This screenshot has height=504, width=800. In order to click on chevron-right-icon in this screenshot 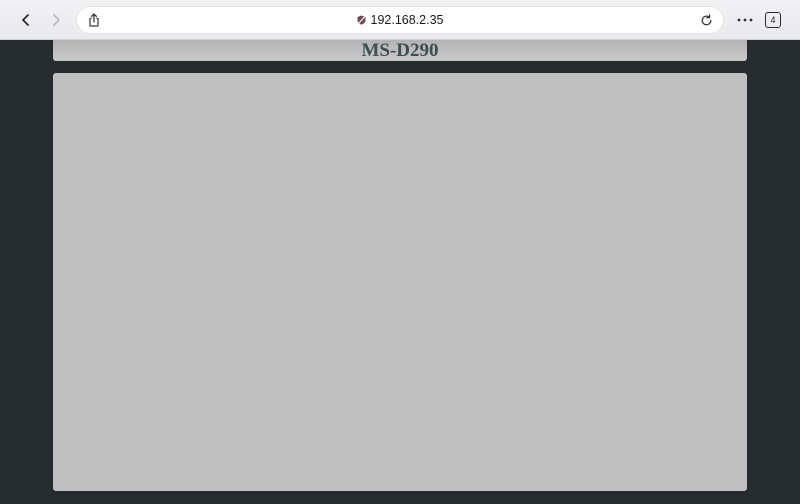, I will do `click(56, 20)`.